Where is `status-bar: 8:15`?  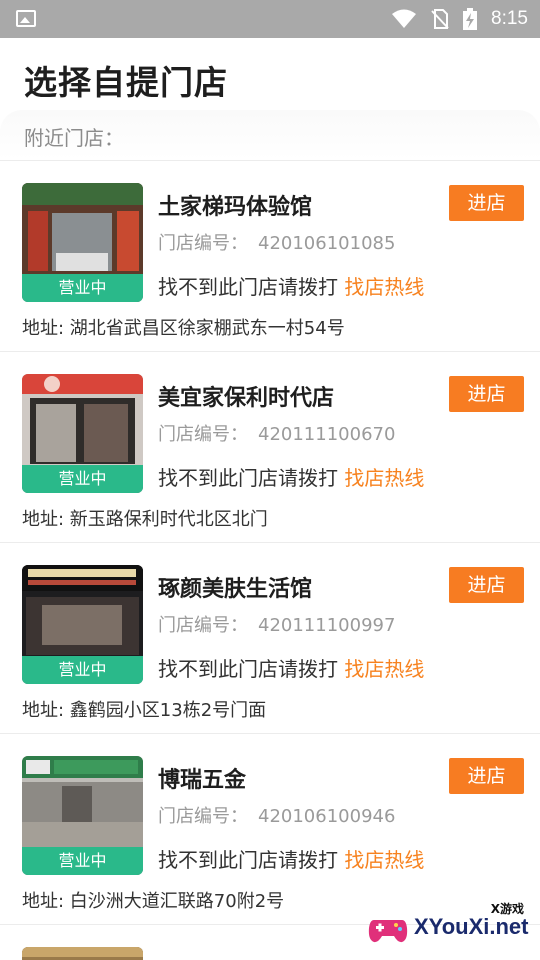 status-bar: 8:15 is located at coordinates (270, 19).